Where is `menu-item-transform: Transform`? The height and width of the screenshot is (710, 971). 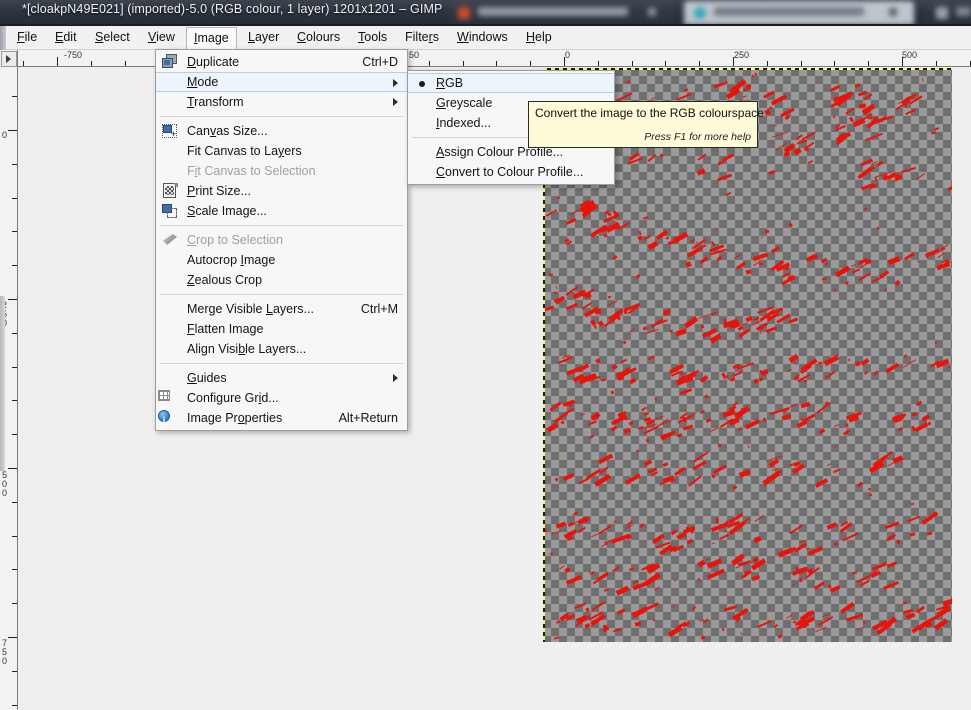
menu-item-transform: Transform is located at coordinates (281, 102).